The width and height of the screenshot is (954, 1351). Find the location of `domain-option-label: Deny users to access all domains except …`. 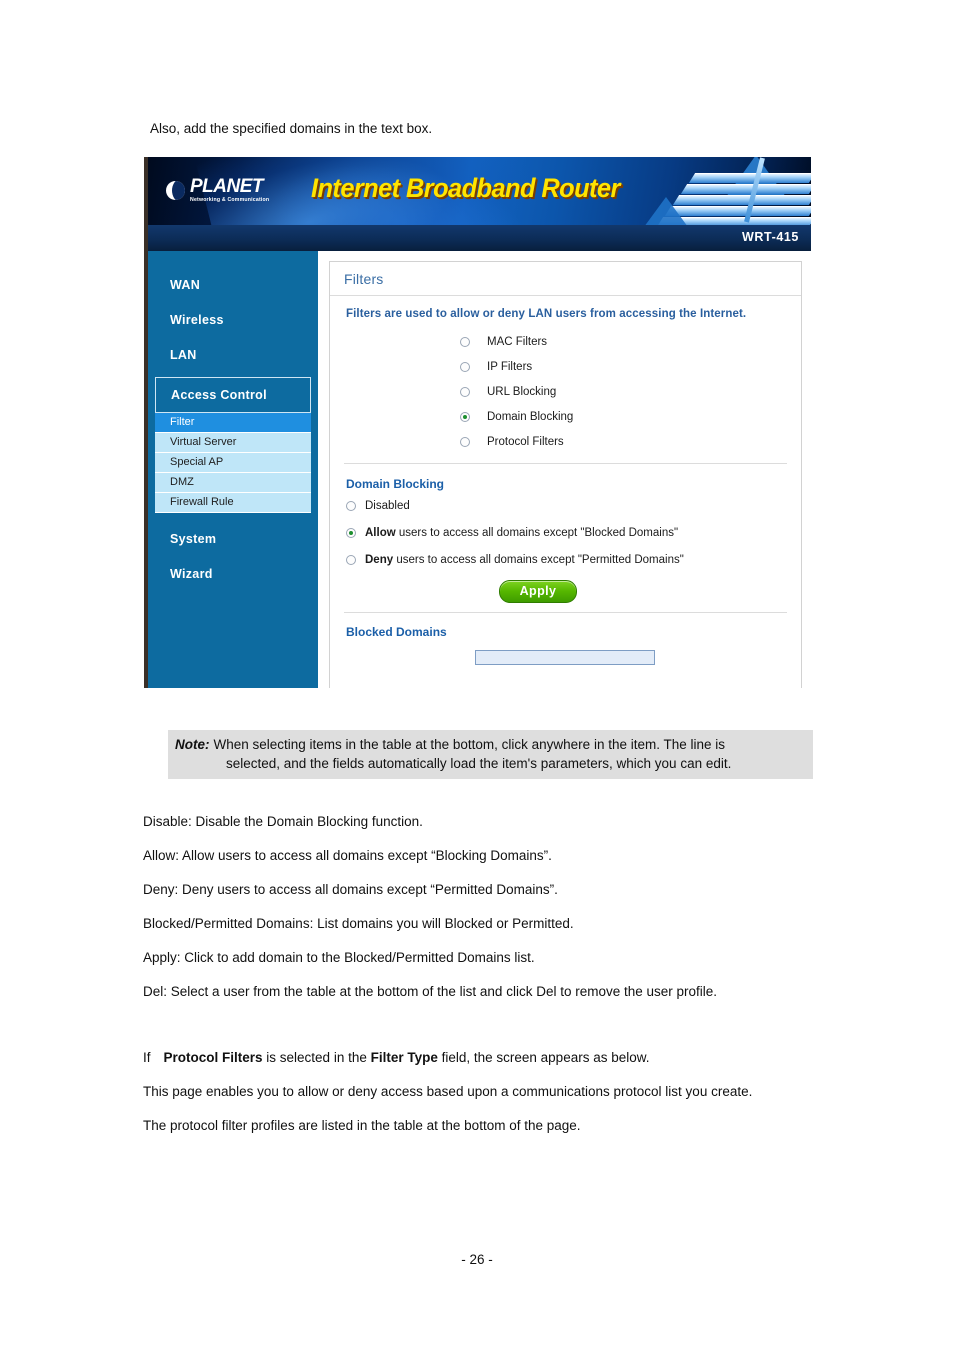

domain-option-label: Deny users to access all domains except … is located at coordinates (524, 560).